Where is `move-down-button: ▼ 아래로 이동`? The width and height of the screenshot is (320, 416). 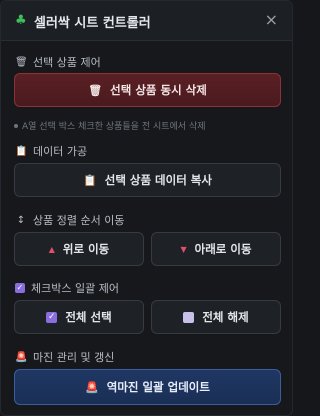
move-down-button: ▼ 아래로 이동 is located at coordinates (216, 249).